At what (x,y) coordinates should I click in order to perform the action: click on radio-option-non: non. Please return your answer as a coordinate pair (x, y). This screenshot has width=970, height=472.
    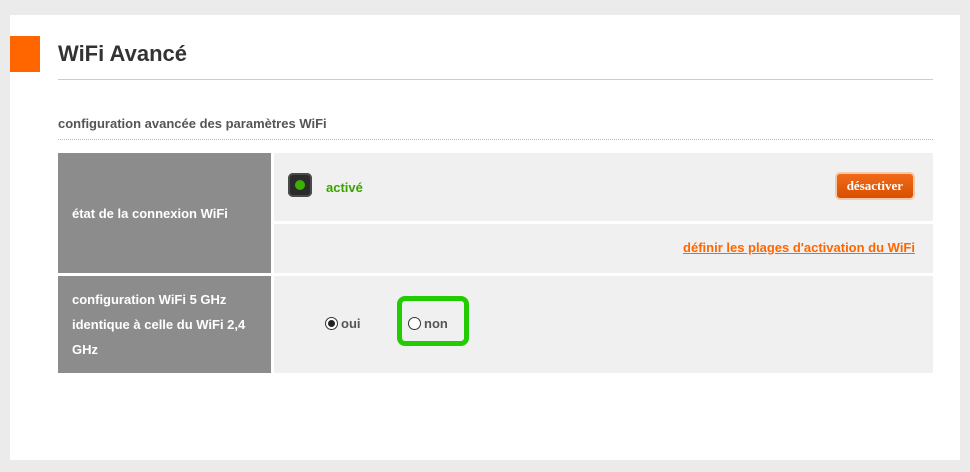
    Looking at the image, I should click on (428, 323).